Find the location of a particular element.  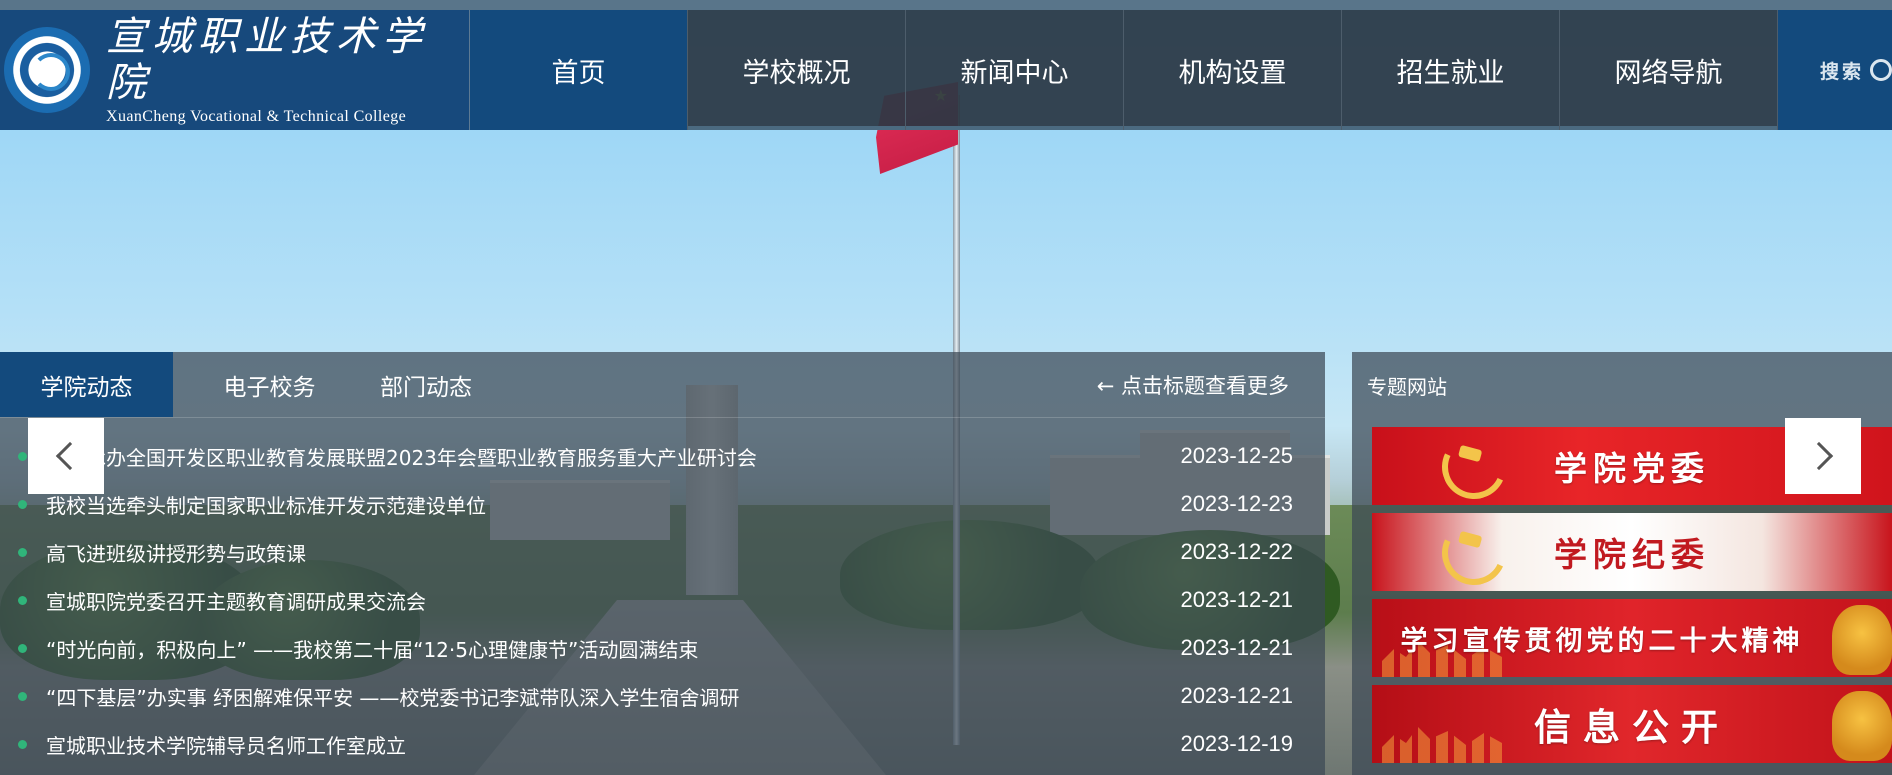

news-item: 宣城职业技术学院辅导员名师工作室成立 2023-12-19 is located at coordinates (662, 744).